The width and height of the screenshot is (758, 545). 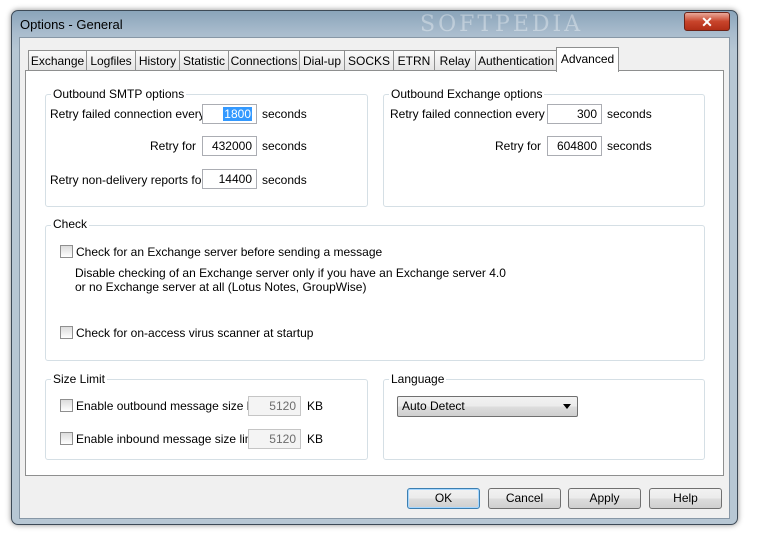 I want to click on size-limit-group, so click(x=206, y=419).